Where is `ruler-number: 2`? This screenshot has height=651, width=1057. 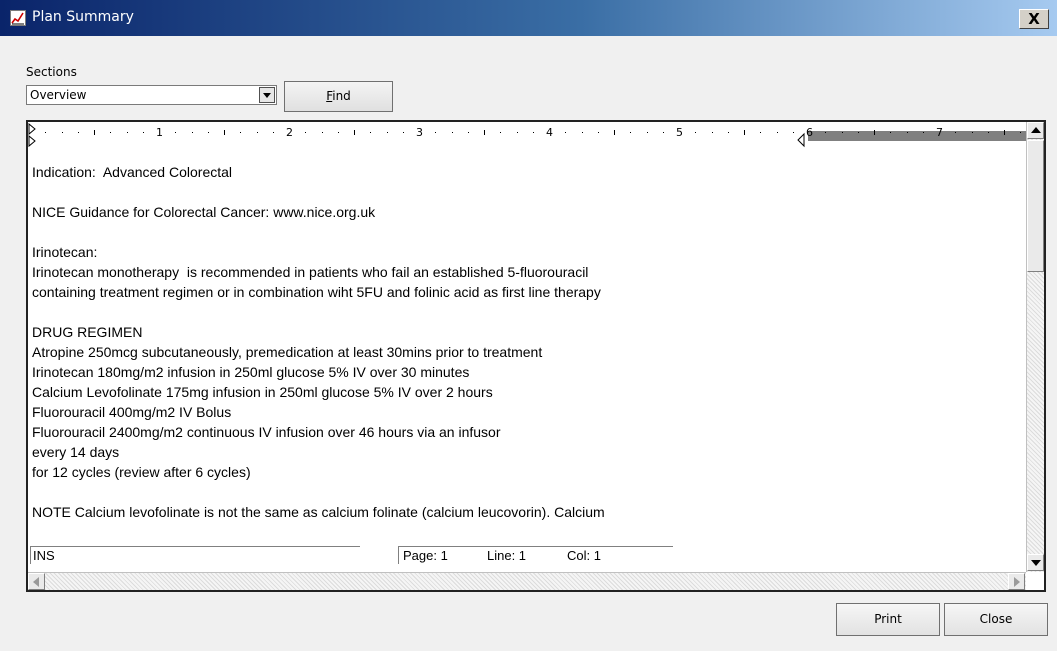 ruler-number: 2 is located at coordinates (289, 132).